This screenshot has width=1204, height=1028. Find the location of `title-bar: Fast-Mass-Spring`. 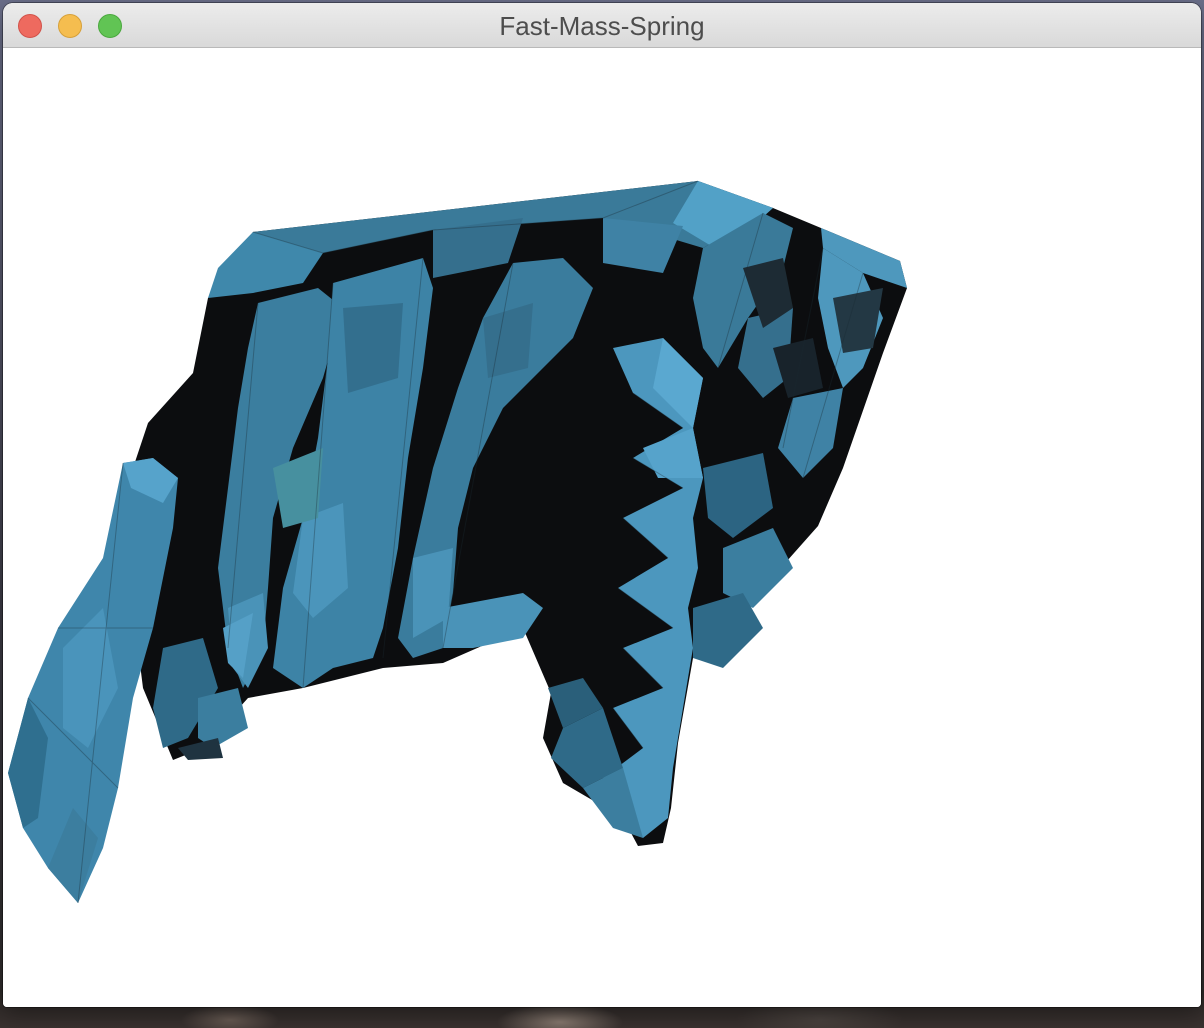

title-bar: Fast-Mass-Spring is located at coordinates (602, 25).